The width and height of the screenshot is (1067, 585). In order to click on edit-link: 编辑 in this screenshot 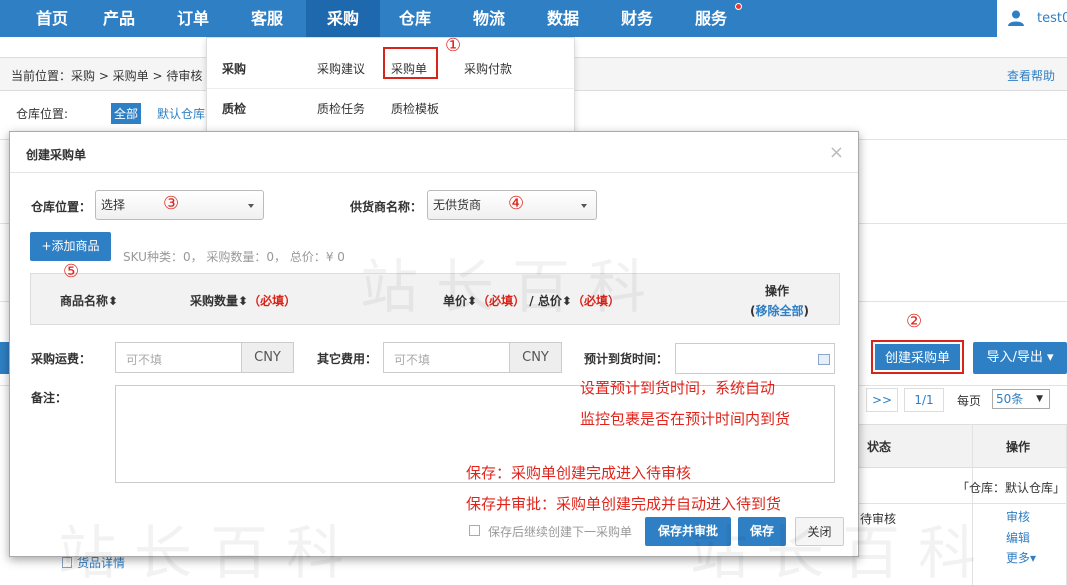, I will do `click(1018, 537)`.